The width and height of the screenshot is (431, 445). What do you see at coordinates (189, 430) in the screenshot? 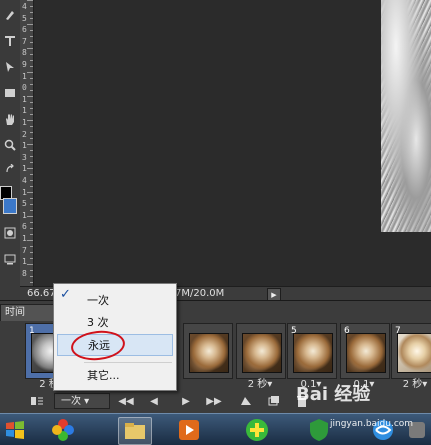
I see `media-player-icon` at bounding box center [189, 430].